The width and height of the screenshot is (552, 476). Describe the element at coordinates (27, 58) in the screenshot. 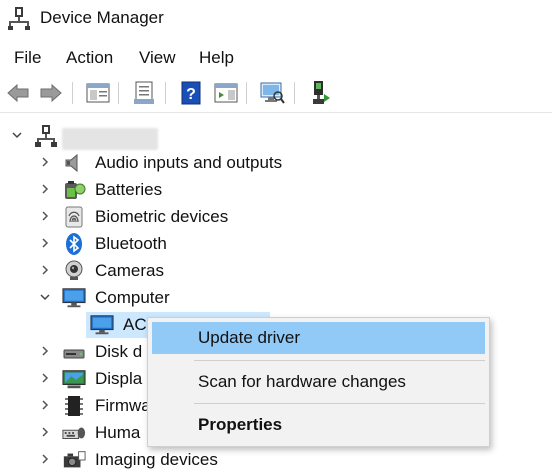

I see `menu-file: File` at that location.